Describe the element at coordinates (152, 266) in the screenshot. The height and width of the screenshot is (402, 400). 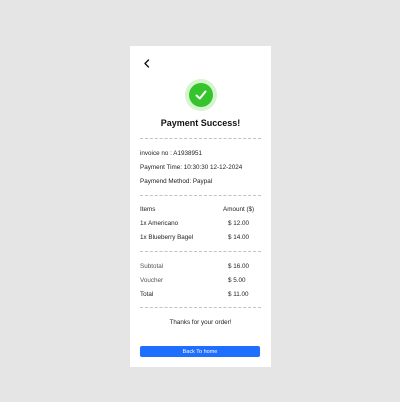
I see `subtotal-label: Subtotal` at that location.